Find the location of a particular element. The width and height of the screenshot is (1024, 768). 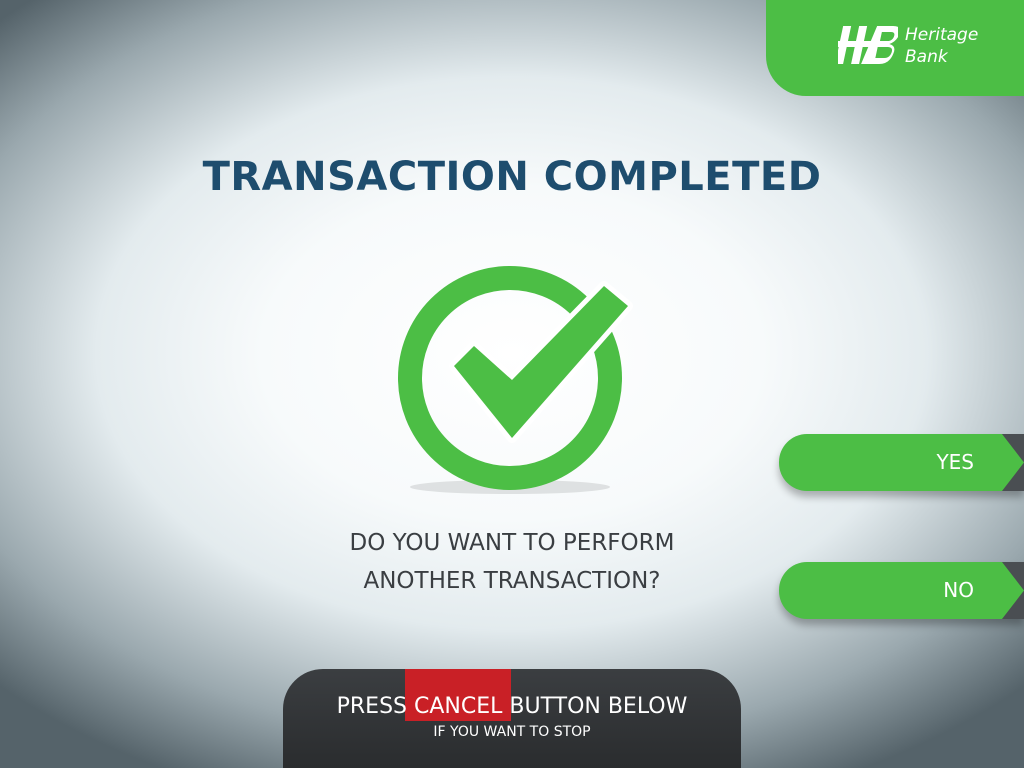

bank-name-line1: Heritage is located at coordinates (942, 35).